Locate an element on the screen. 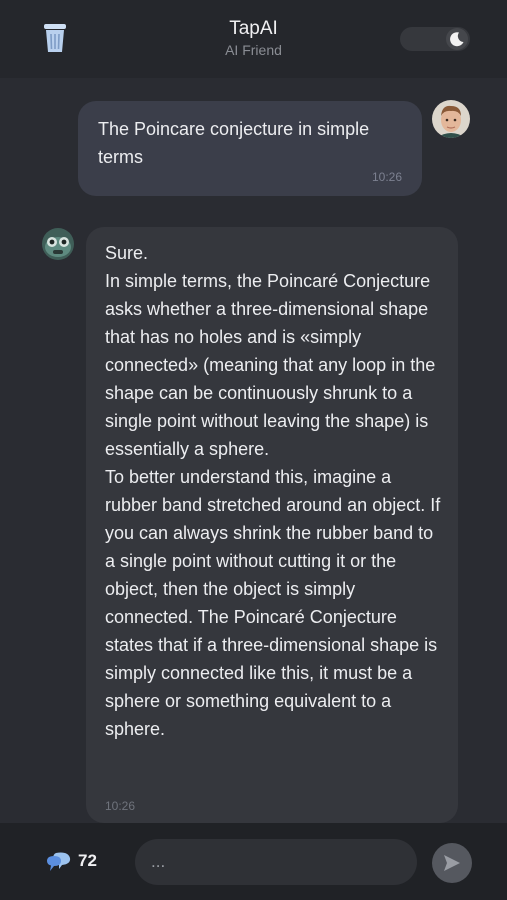 The image size is (507, 900). moon-icon is located at coordinates (457, 39).